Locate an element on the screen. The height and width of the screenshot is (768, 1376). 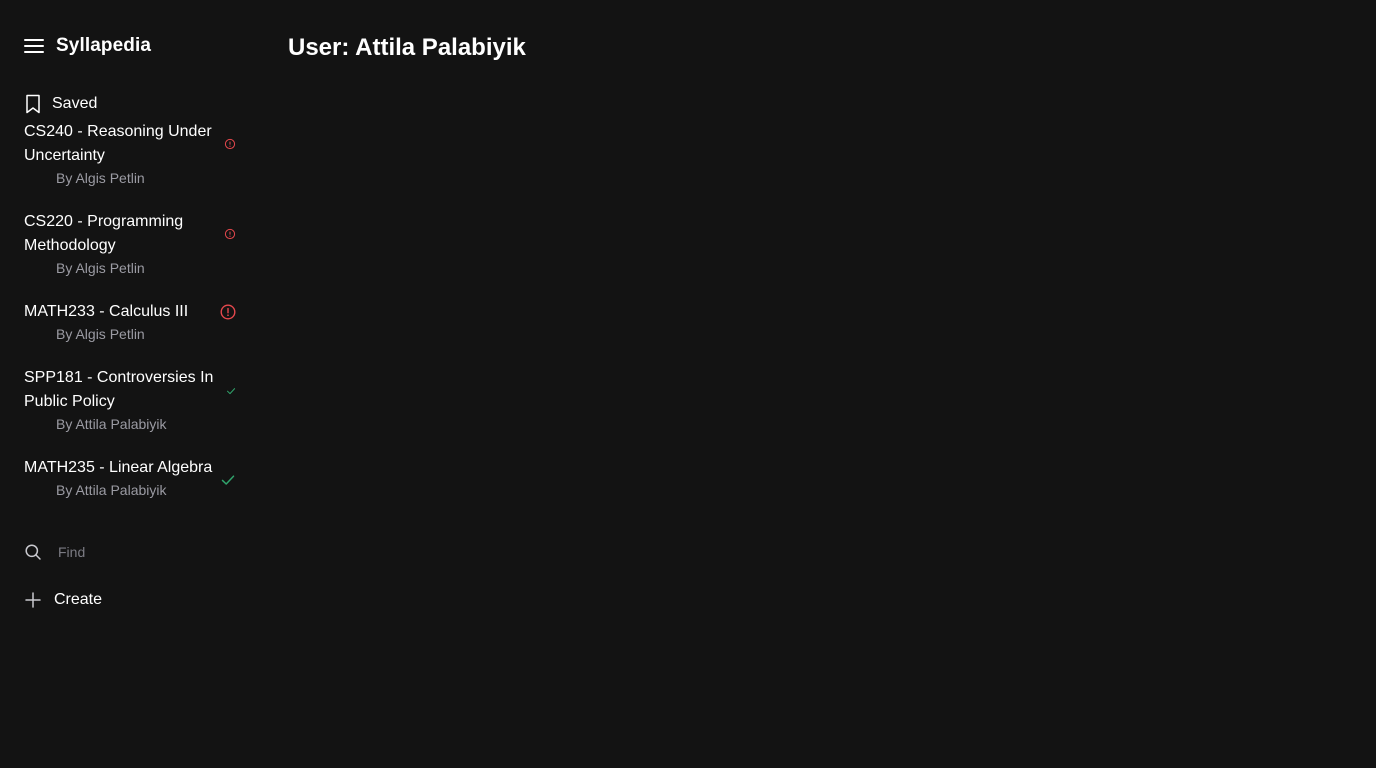
saved-section-header: Saved is located at coordinates (60, 104).